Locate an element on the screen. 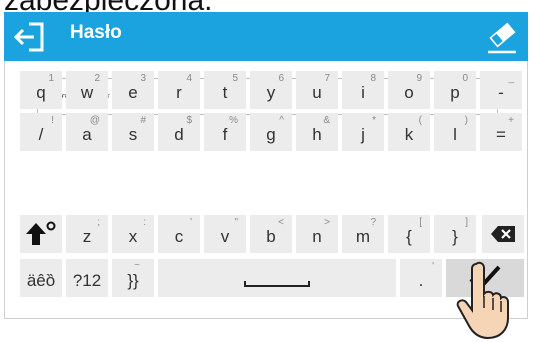 The image size is (534, 342). key-label: t is located at coordinates (225, 92).